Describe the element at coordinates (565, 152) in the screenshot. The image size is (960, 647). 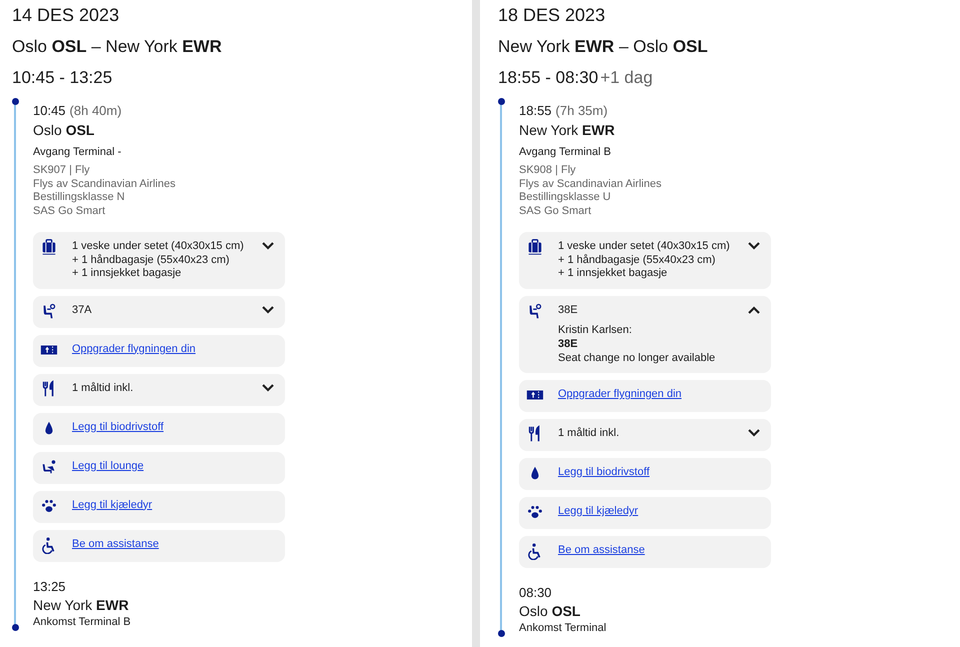
I see `departure-terminal: Avgang Terminal B` at that location.